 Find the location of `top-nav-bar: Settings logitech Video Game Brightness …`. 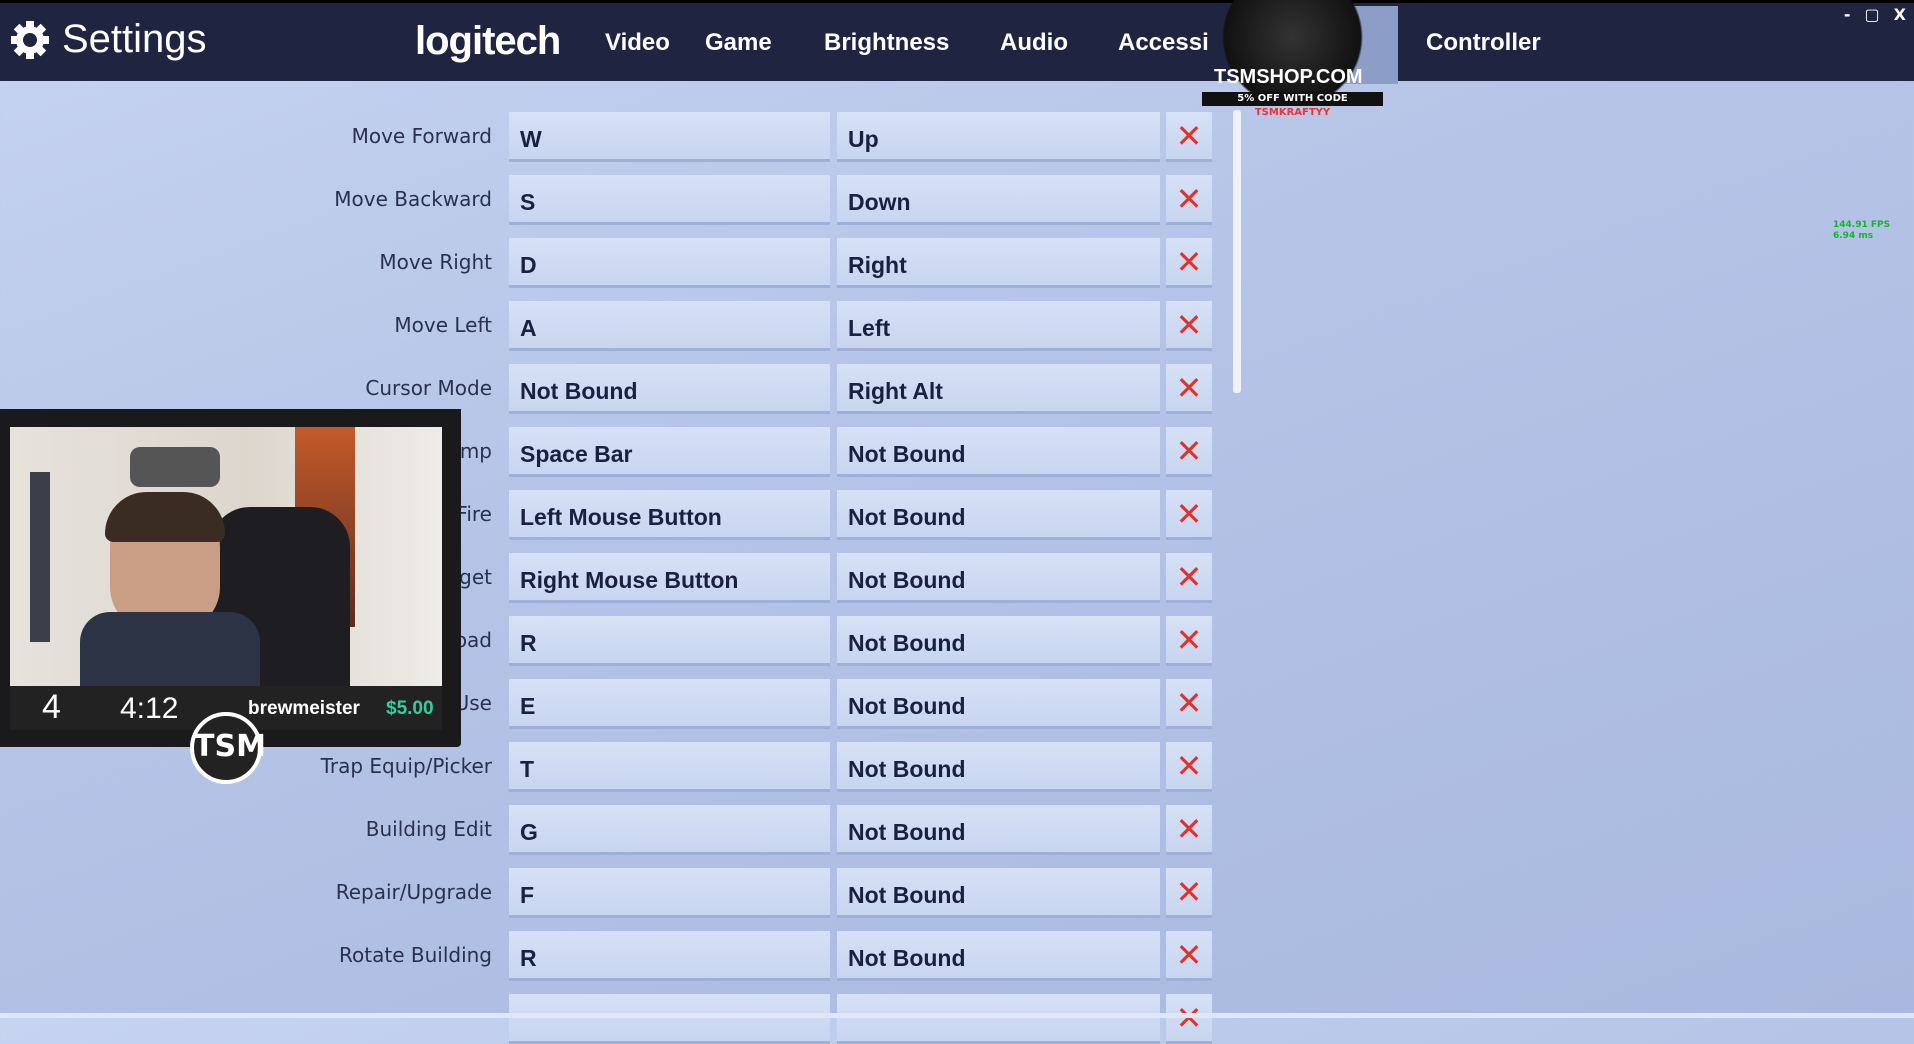

top-nav-bar: Settings logitech Video Game Brightness … is located at coordinates (957, 42).